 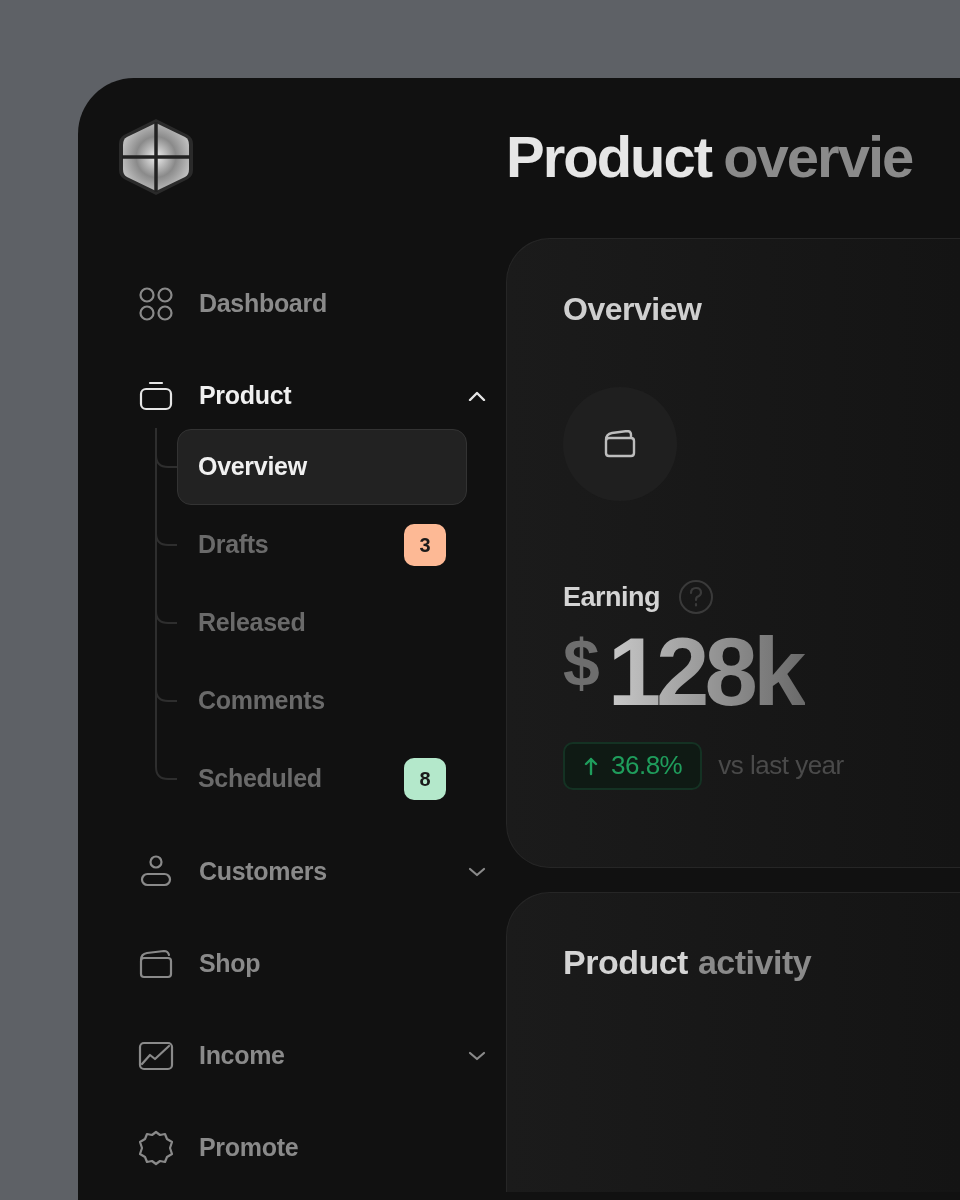 I want to click on grid-circles-icon, so click(x=156, y=304).